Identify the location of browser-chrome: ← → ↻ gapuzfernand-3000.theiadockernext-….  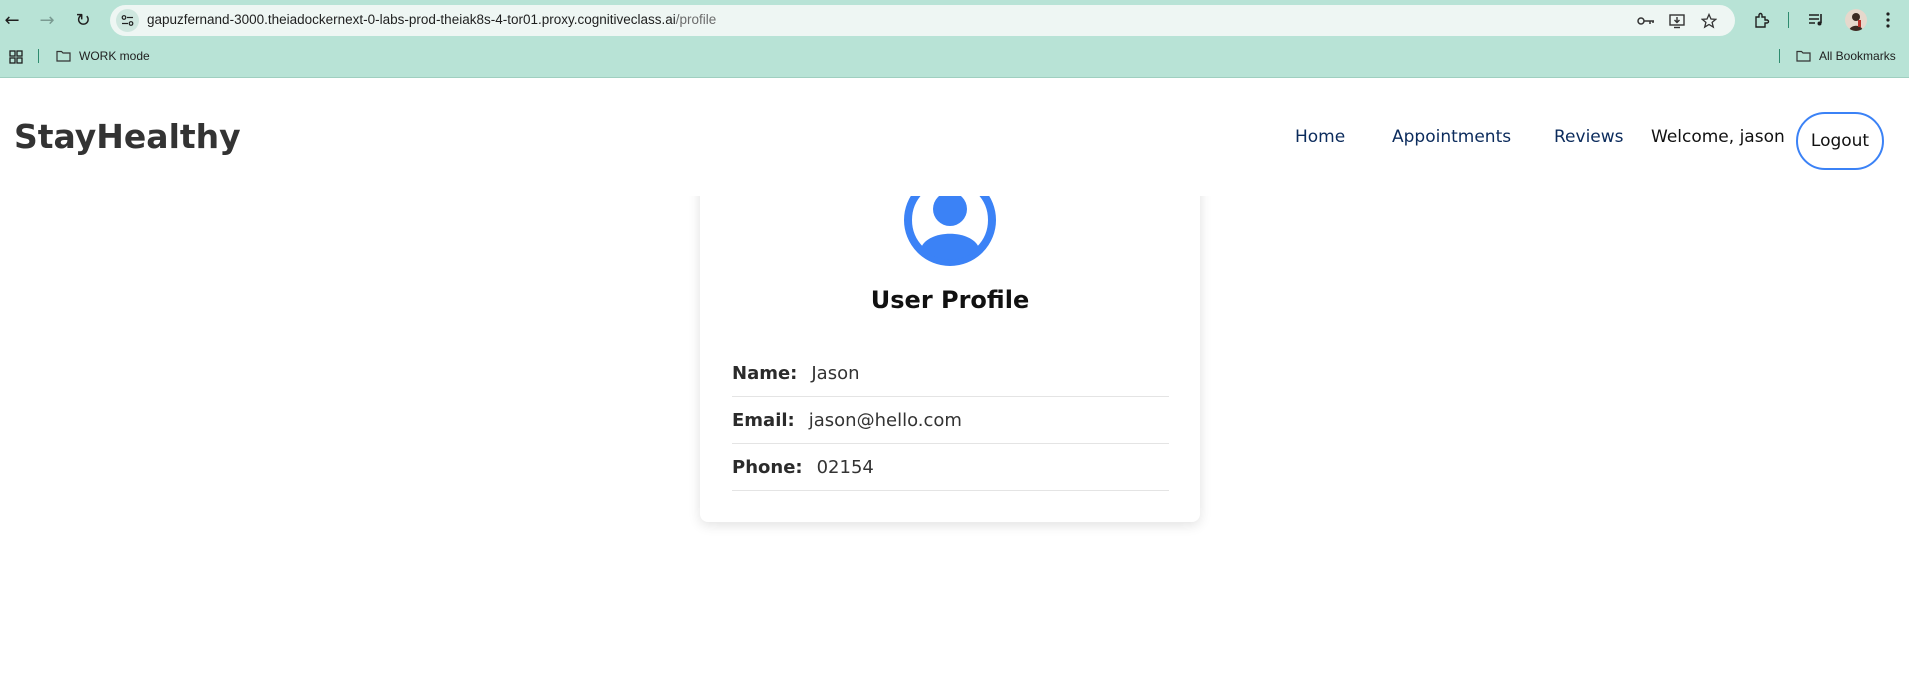
(954, 39).